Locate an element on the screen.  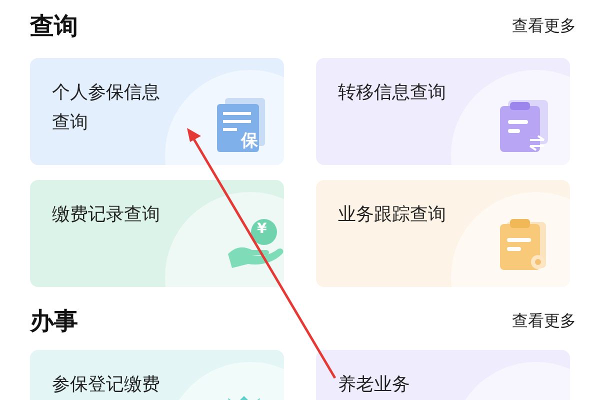
card-label: 养老业务 is located at coordinates (374, 385).